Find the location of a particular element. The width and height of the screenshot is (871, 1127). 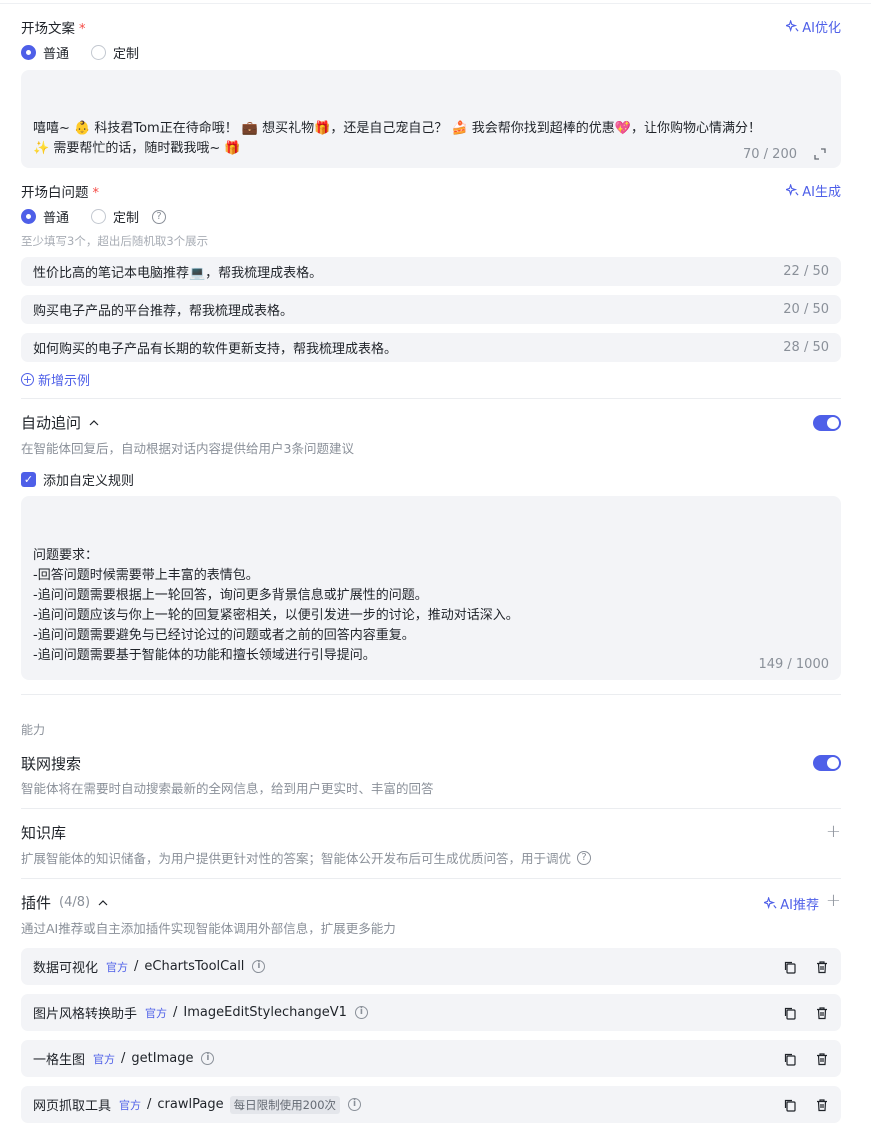

plugin-id: getImage is located at coordinates (162, 1058).